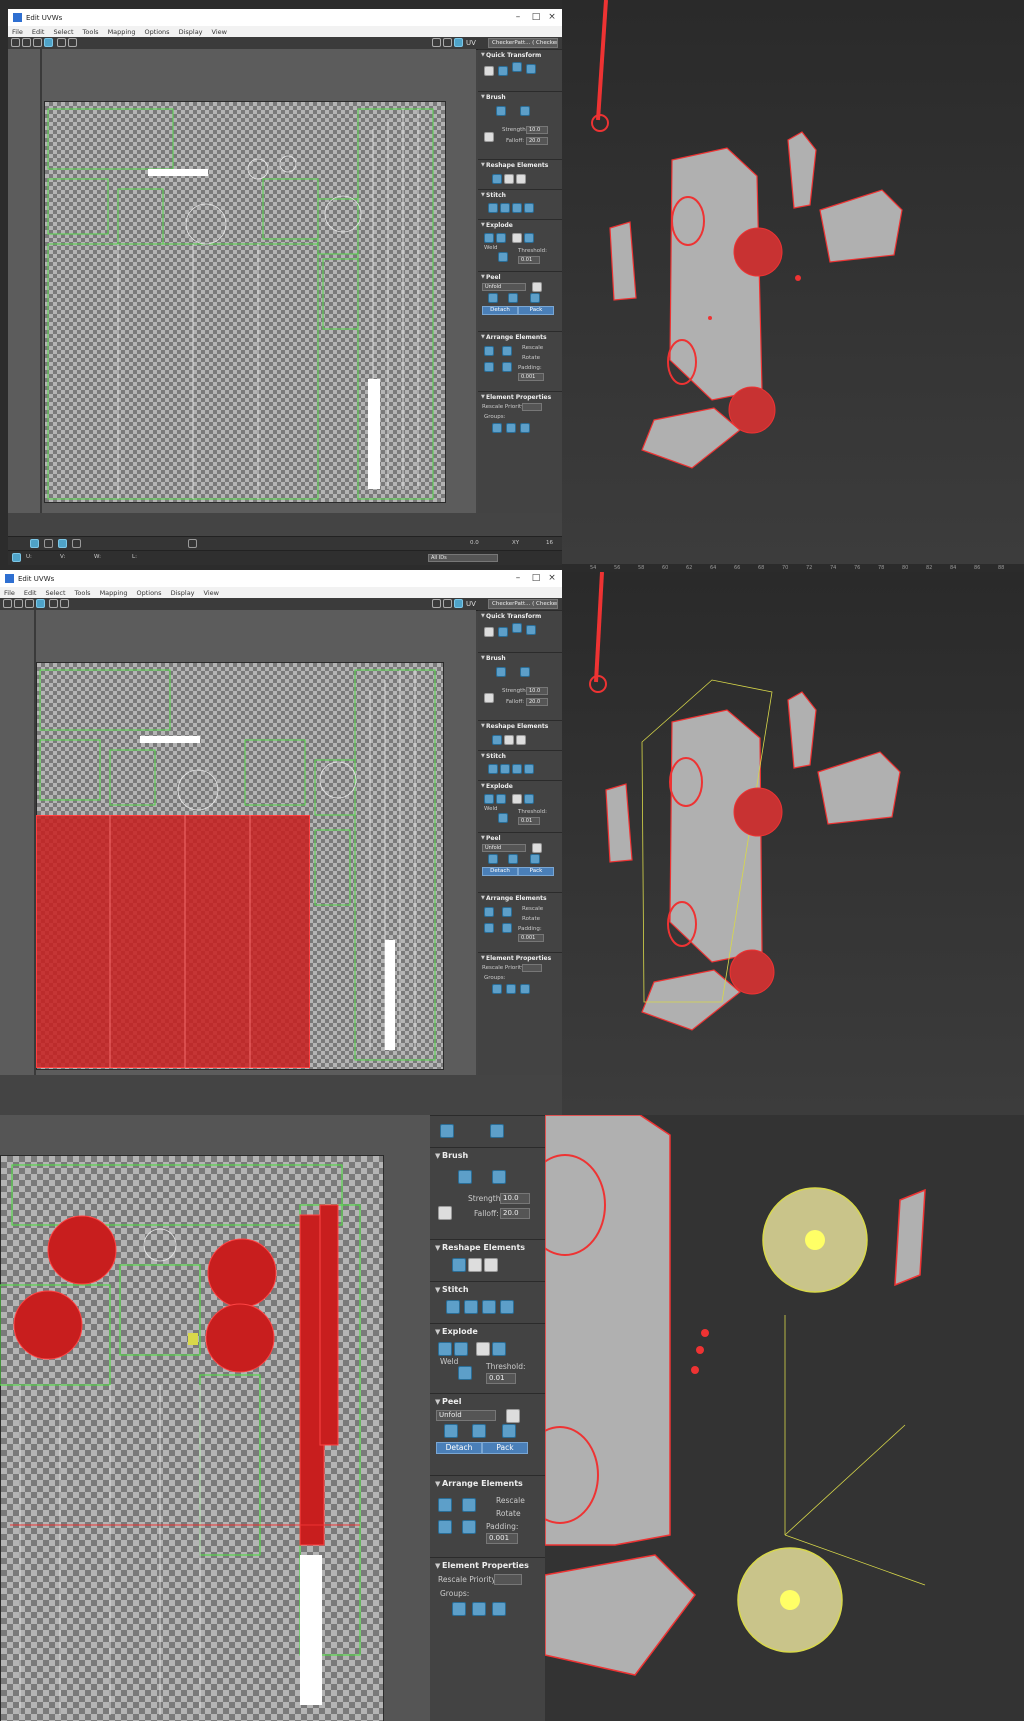 Image resolution: width=1024 pixels, height=1721 pixels. Describe the element at coordinates (503, 818) in the screenshot. I see `weld-icon` at that location.